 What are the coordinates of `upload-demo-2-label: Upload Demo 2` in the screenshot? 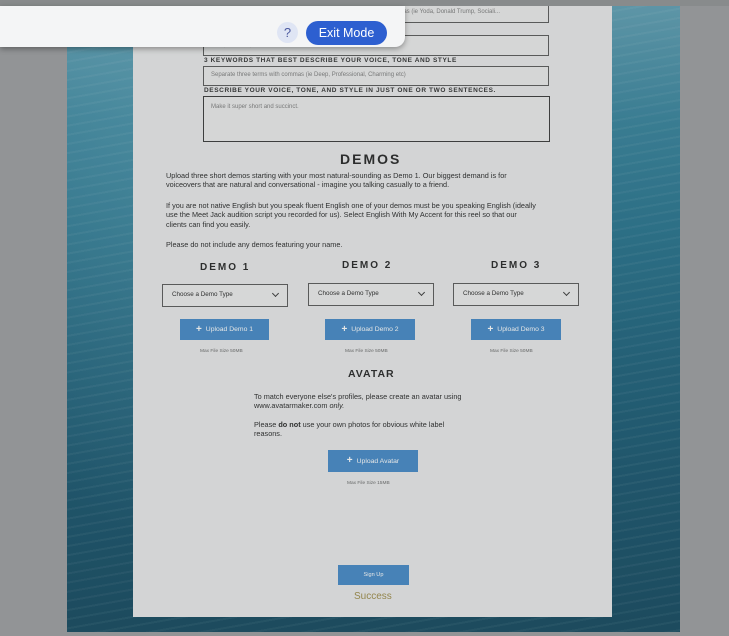 It's located at (375, 329).